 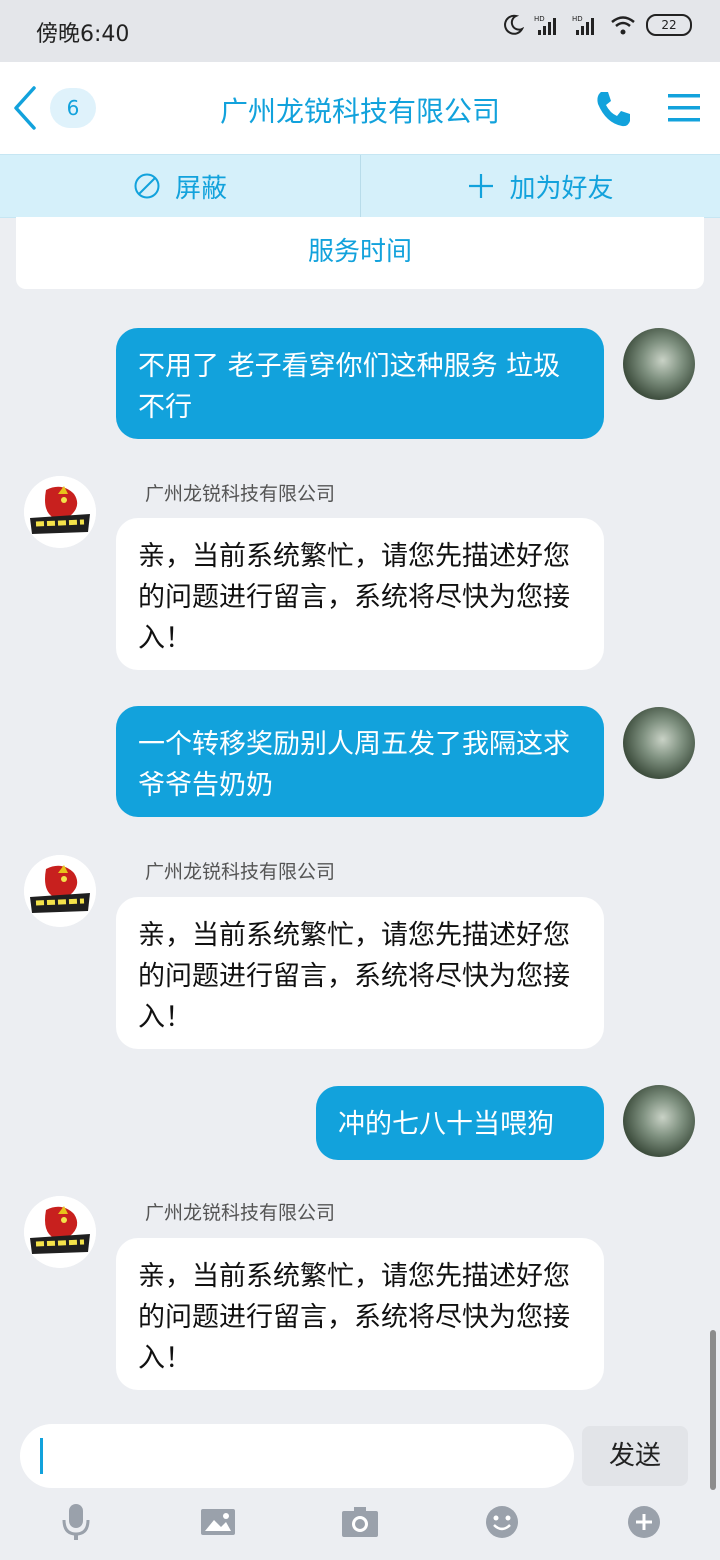 I want to click on image-icon, so click(x=218, y=1522).